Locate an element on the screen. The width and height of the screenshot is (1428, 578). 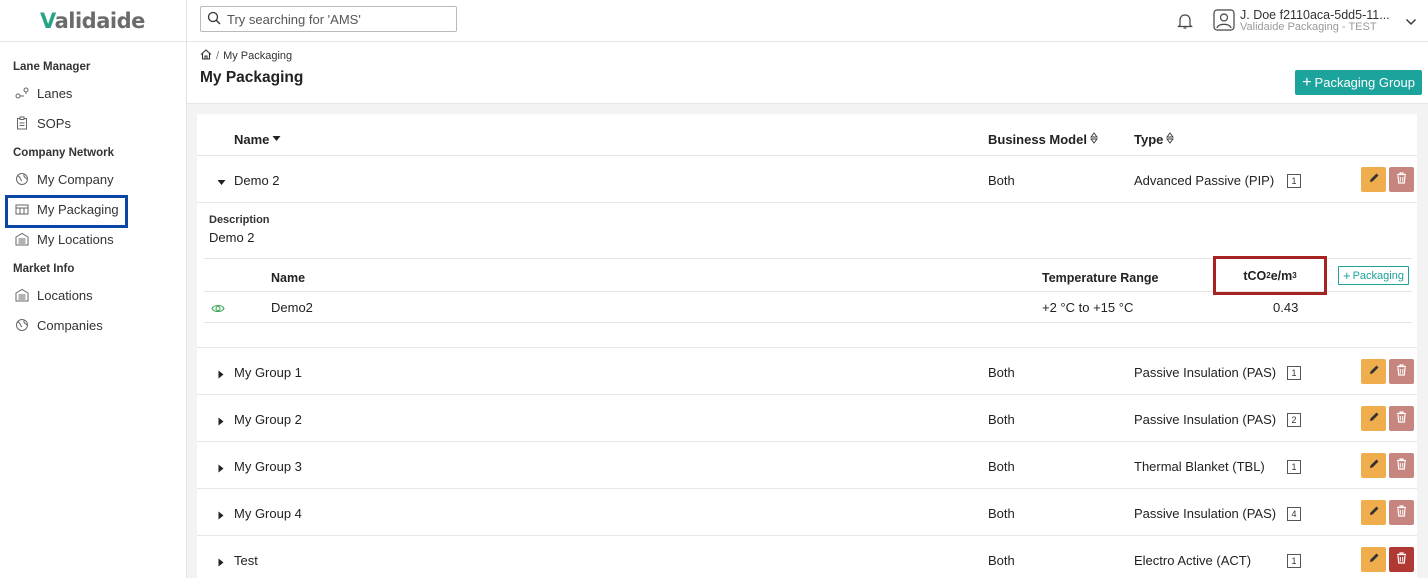
subtable-column-name: Name is located at coordinates (288, 278).